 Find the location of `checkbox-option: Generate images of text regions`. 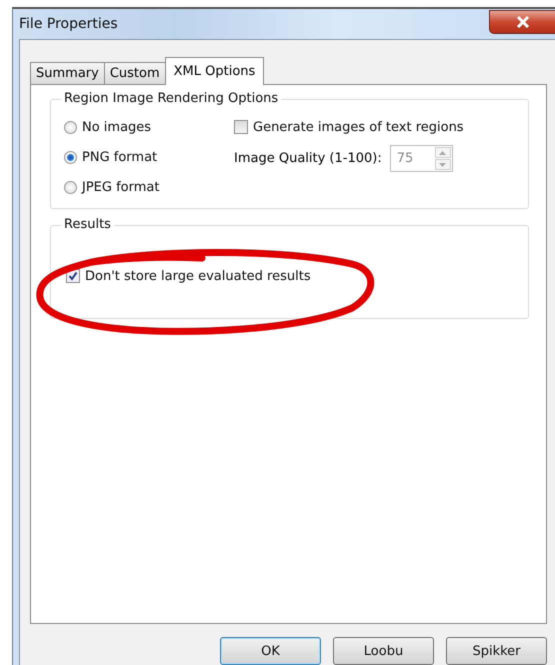

checkbox-option: Generate images of text regions is located at coordinates (349, 127).